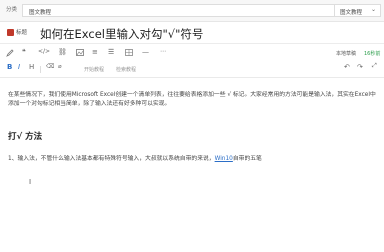 The width and height of the screenshot is (384, 252). Describe the element at coordinates (247, 159) in the screenshot. I see `step-1-suffix: 自带的五笔` at that location.